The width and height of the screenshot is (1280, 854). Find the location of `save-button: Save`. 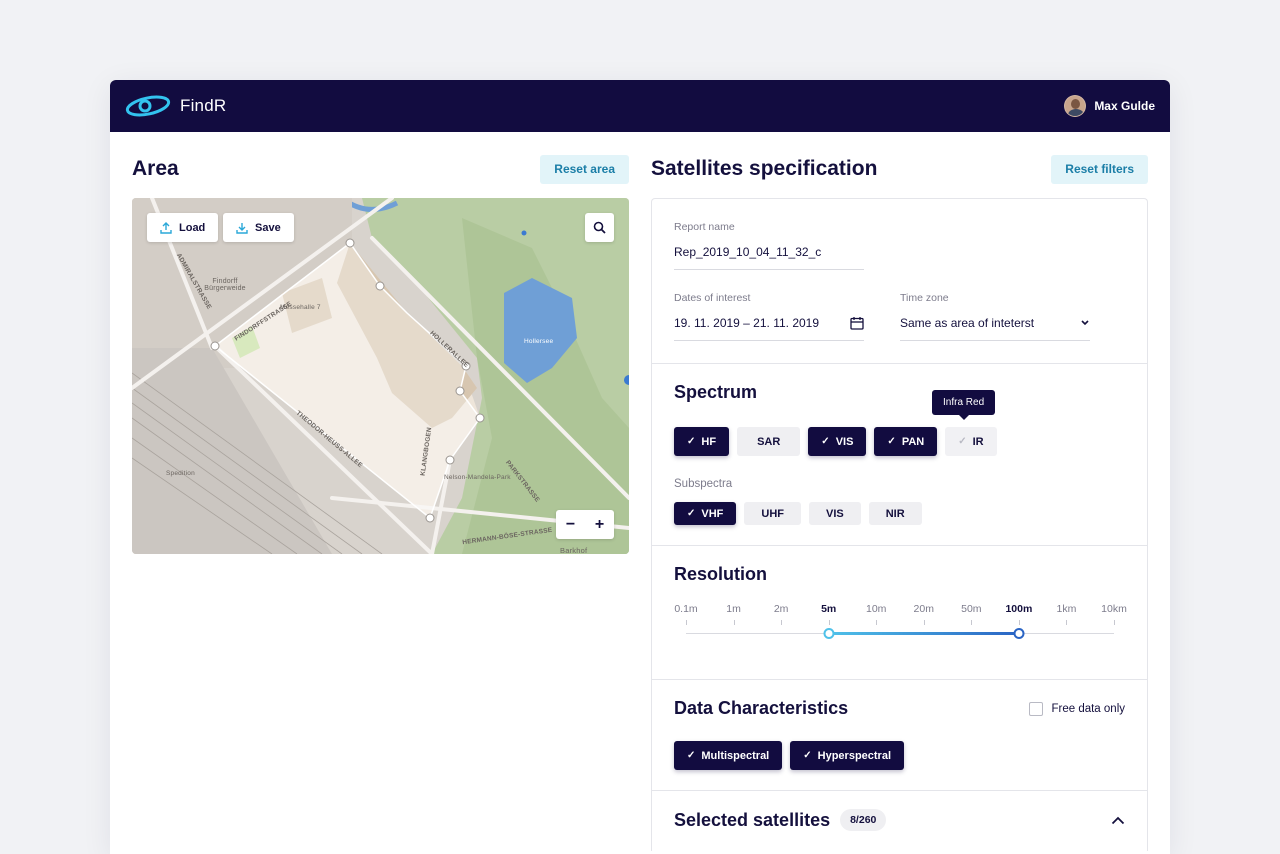

save-button: Save is located at coordinates (258, 227).